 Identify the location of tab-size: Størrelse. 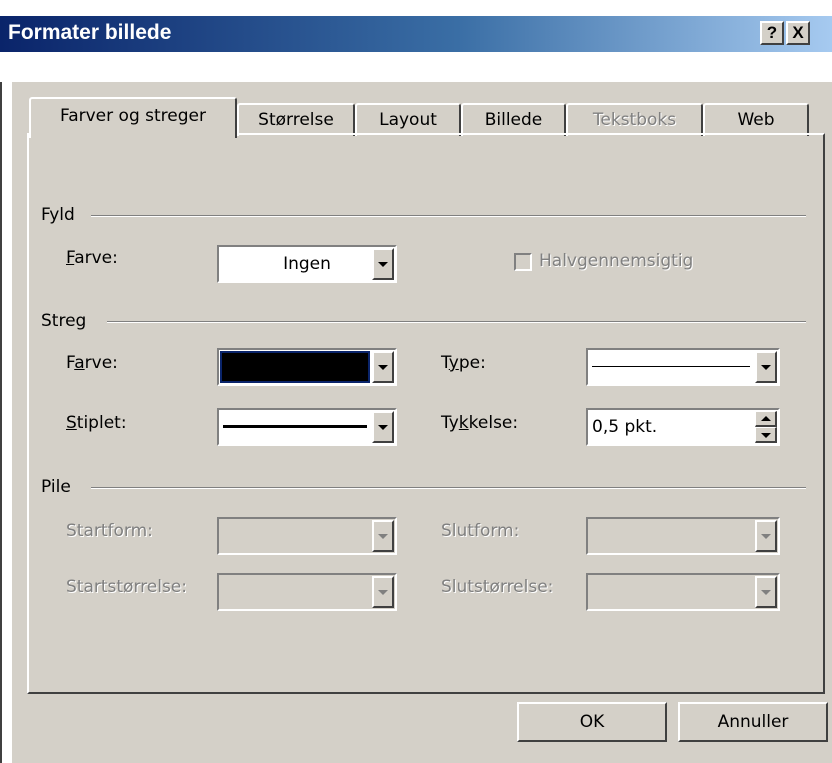
(296, 119).